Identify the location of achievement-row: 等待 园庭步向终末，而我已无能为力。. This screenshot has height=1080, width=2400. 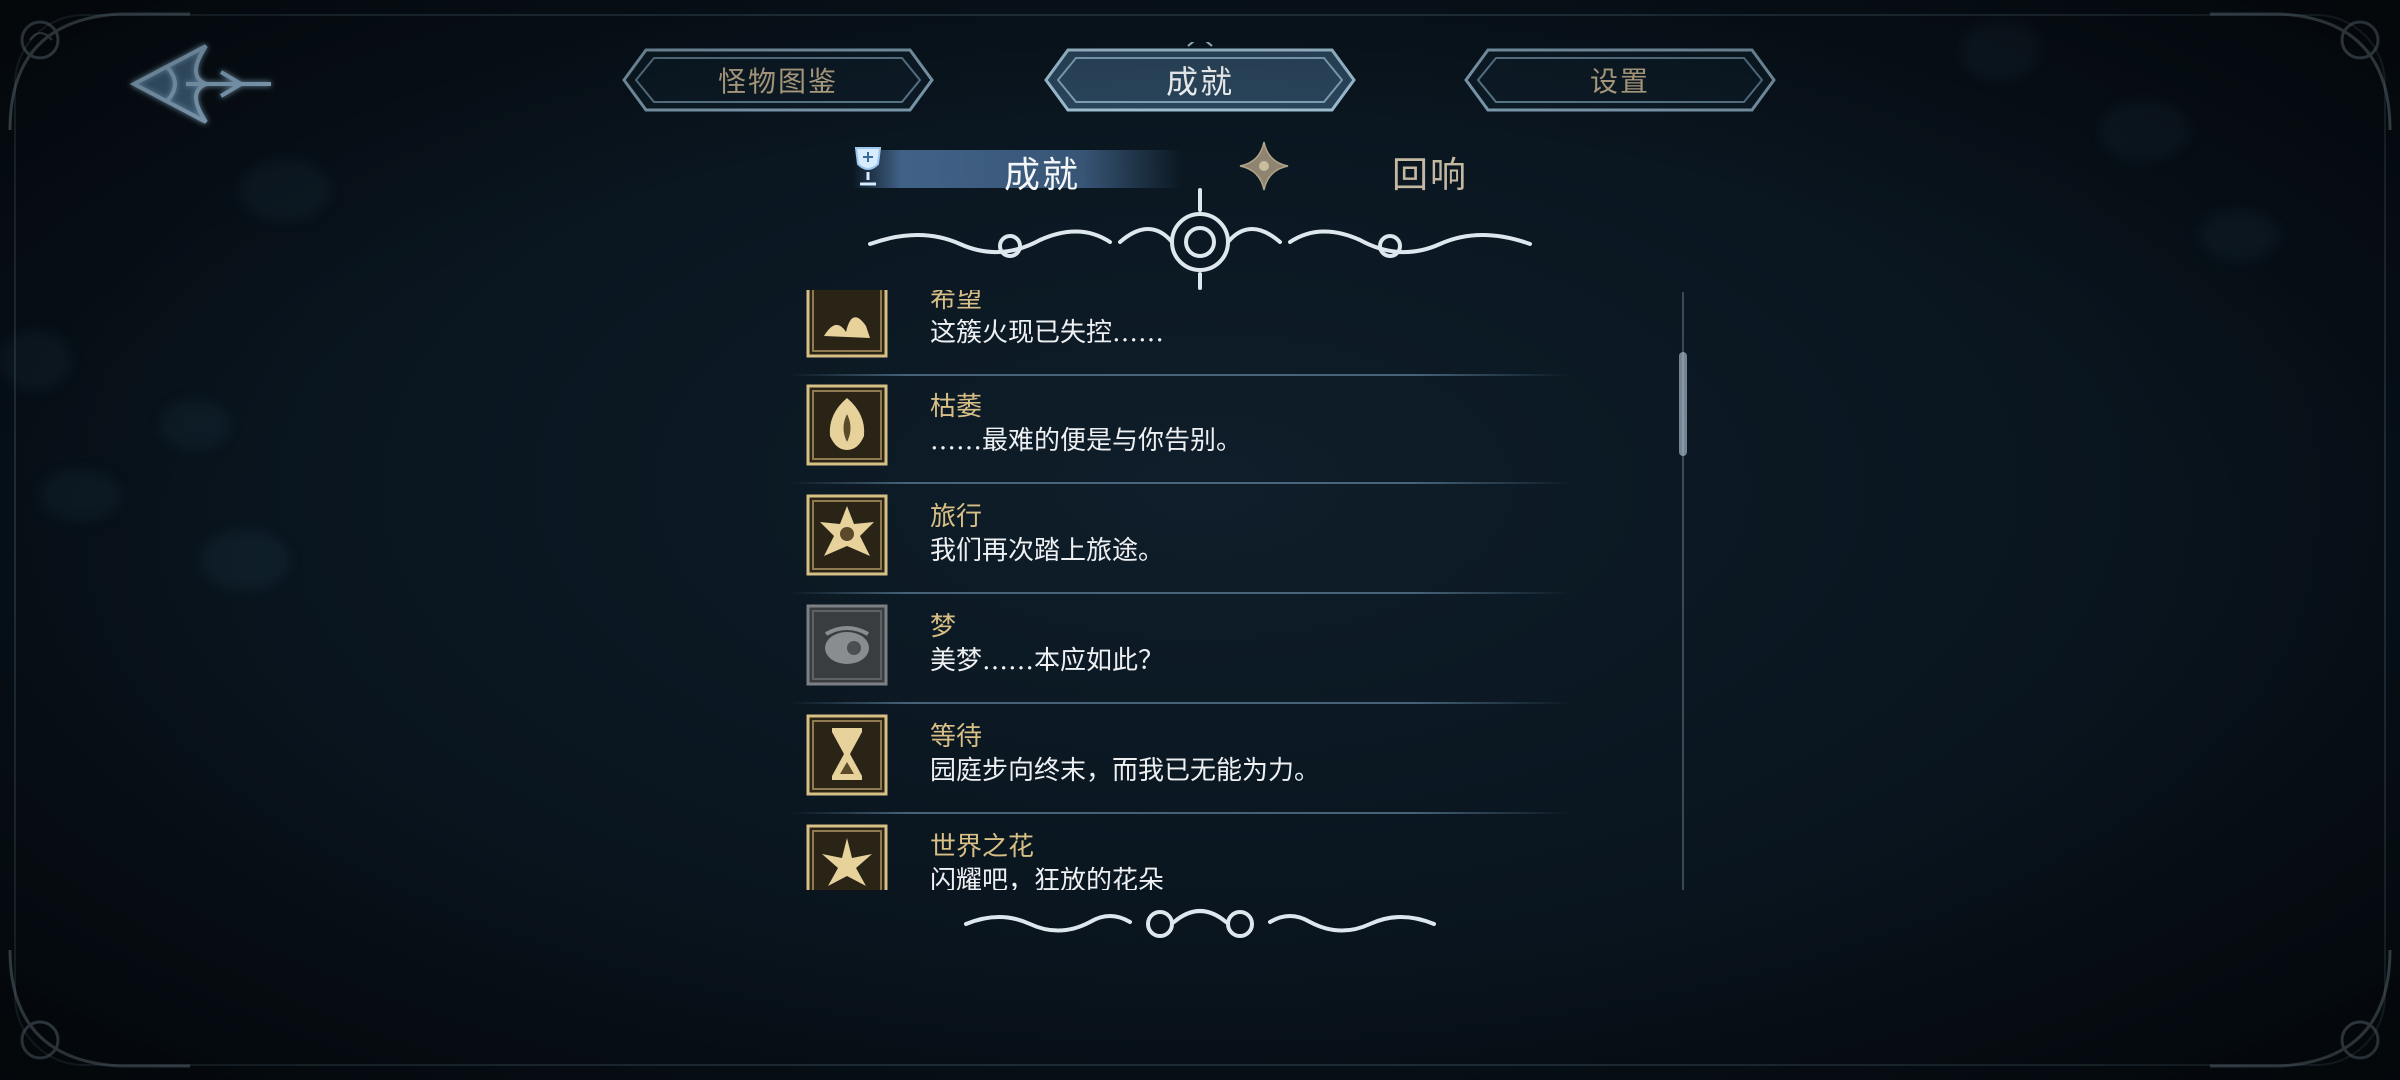
(1180, 760).